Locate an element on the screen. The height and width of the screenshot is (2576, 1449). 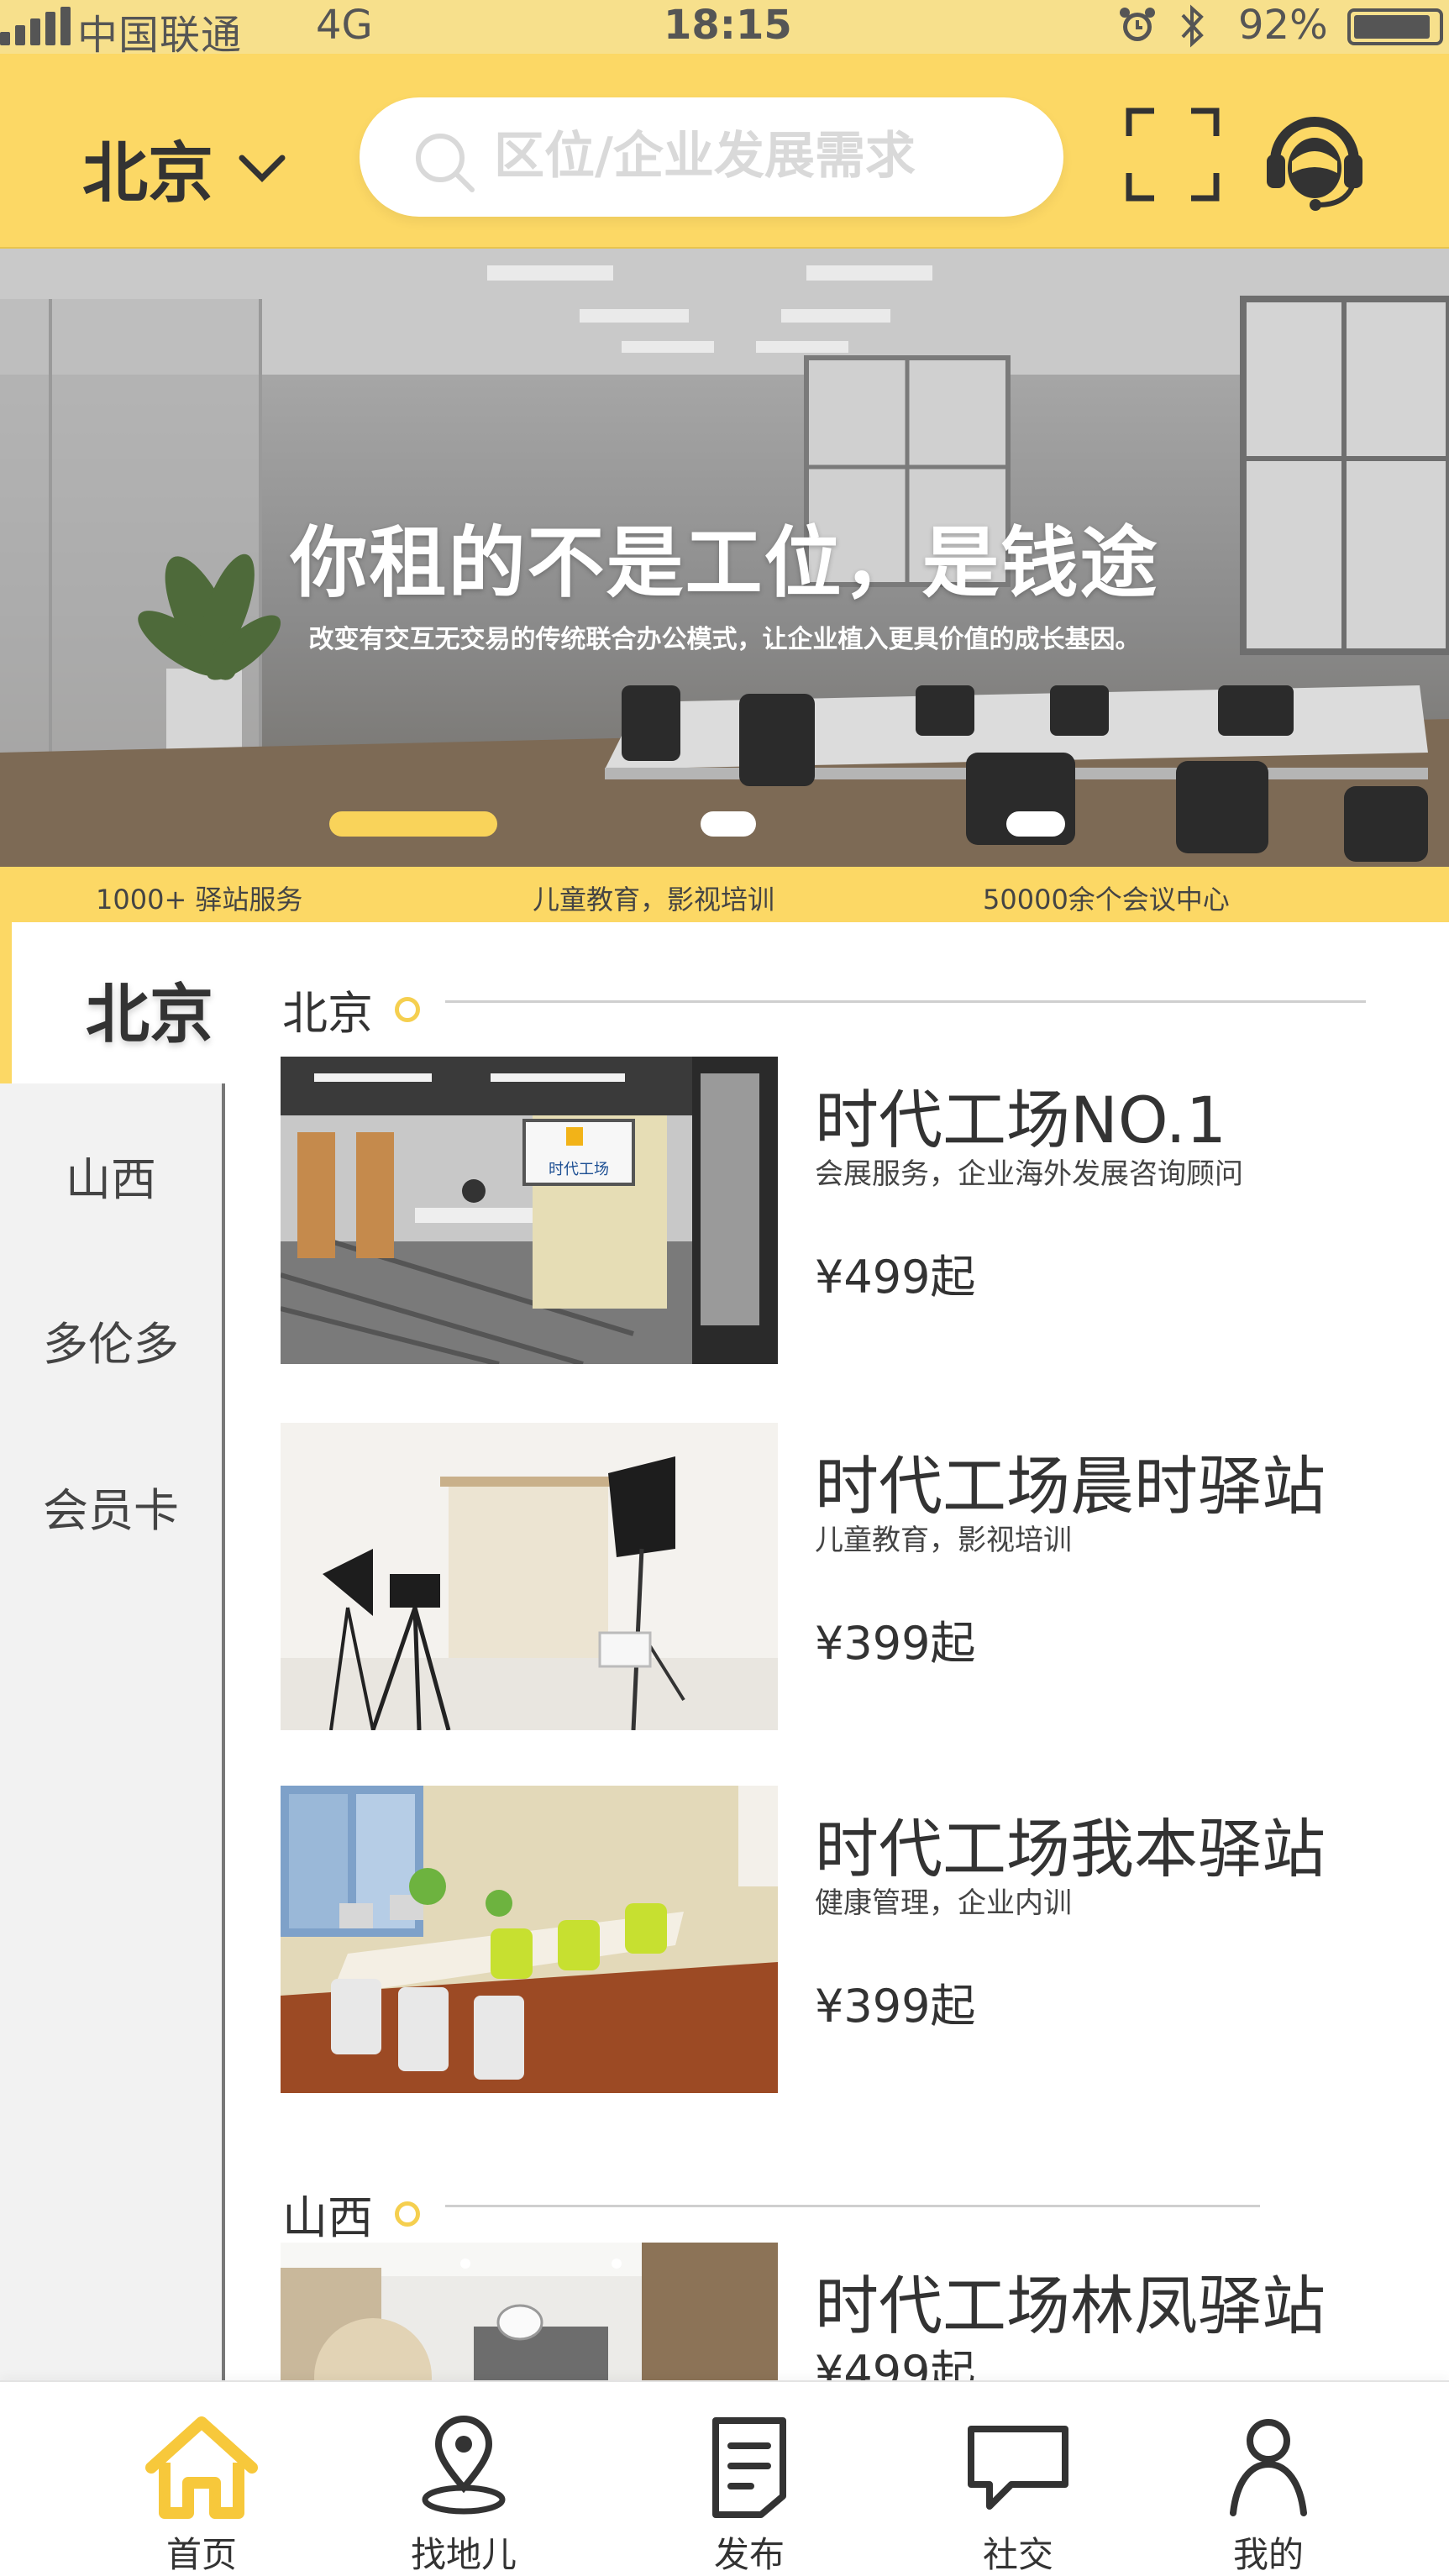
section-header: 北京 is located at coordinates (351, 1009).